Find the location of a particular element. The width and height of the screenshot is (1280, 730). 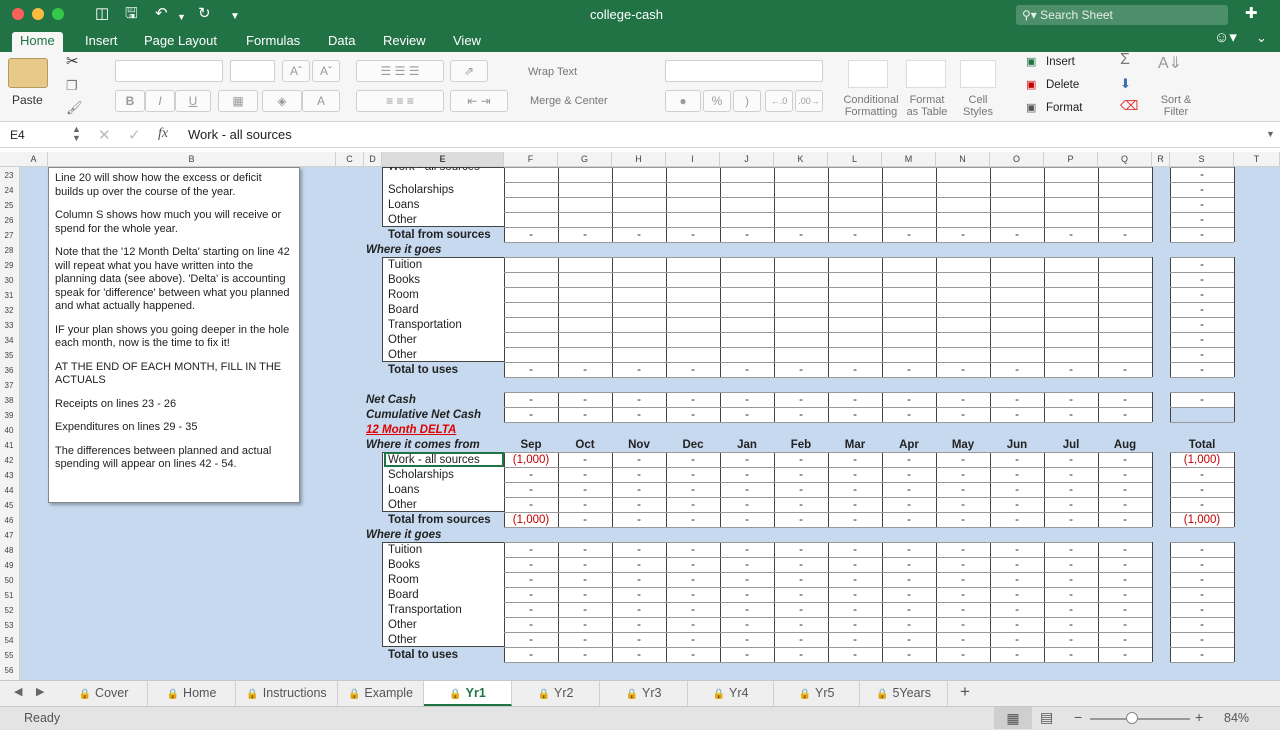

redo-icon: ↻ is located at coordinates (204, 14).